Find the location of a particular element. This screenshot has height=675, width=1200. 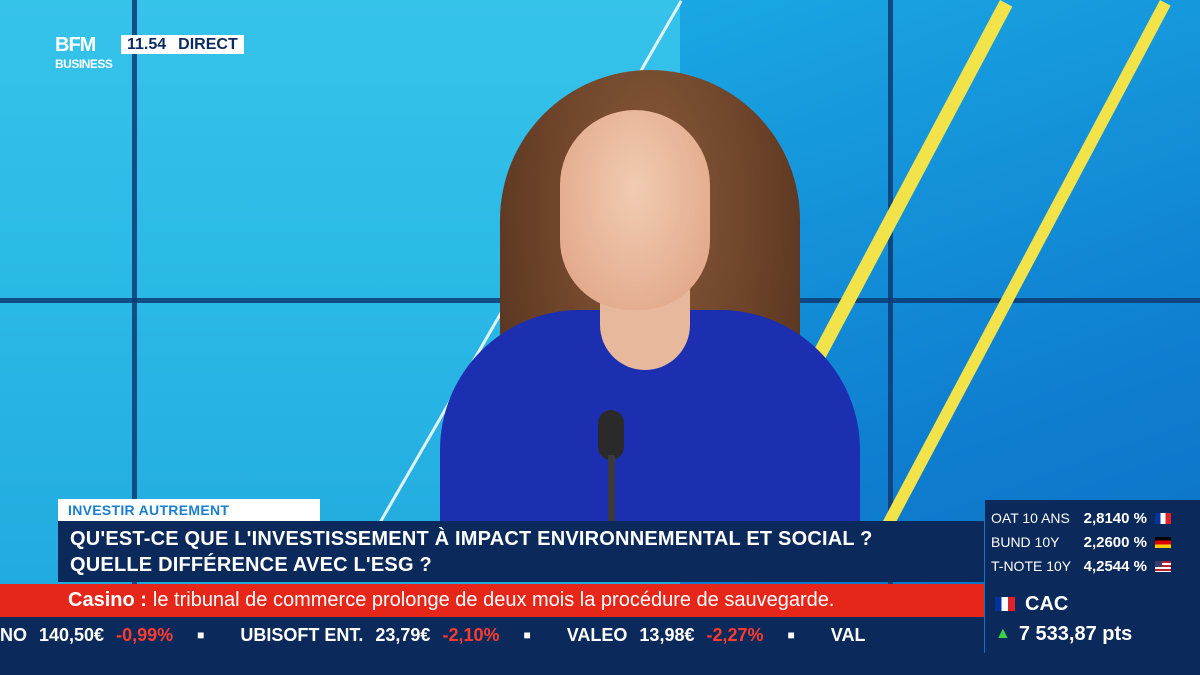

live-label: DIRECT is located at coordinates (208, 44).